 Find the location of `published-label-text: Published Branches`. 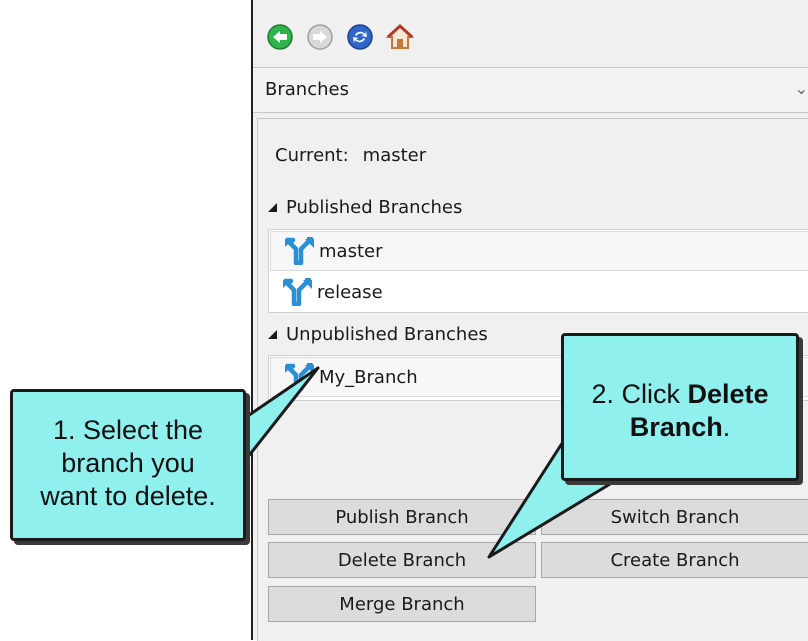

published-label-text: Published Branches is located at coordinates (374, 207).